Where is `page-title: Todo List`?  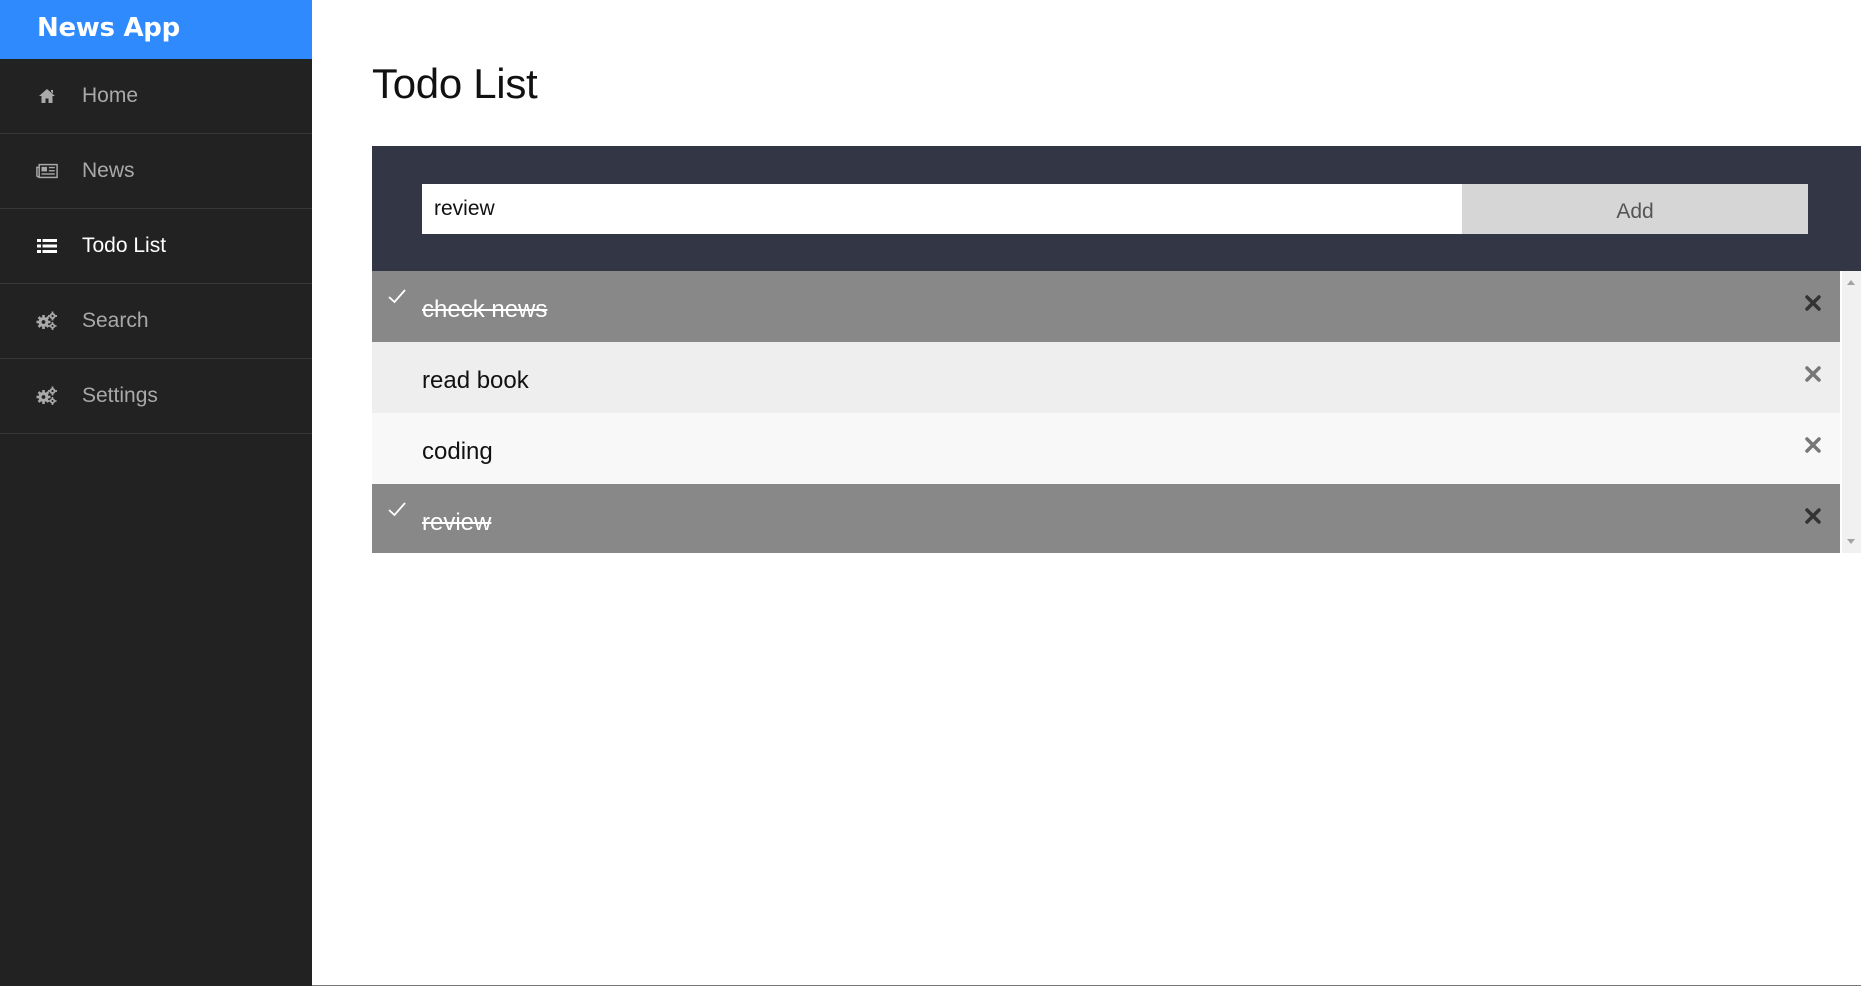 page-title: Todo List is located at coordinates (455, 83).